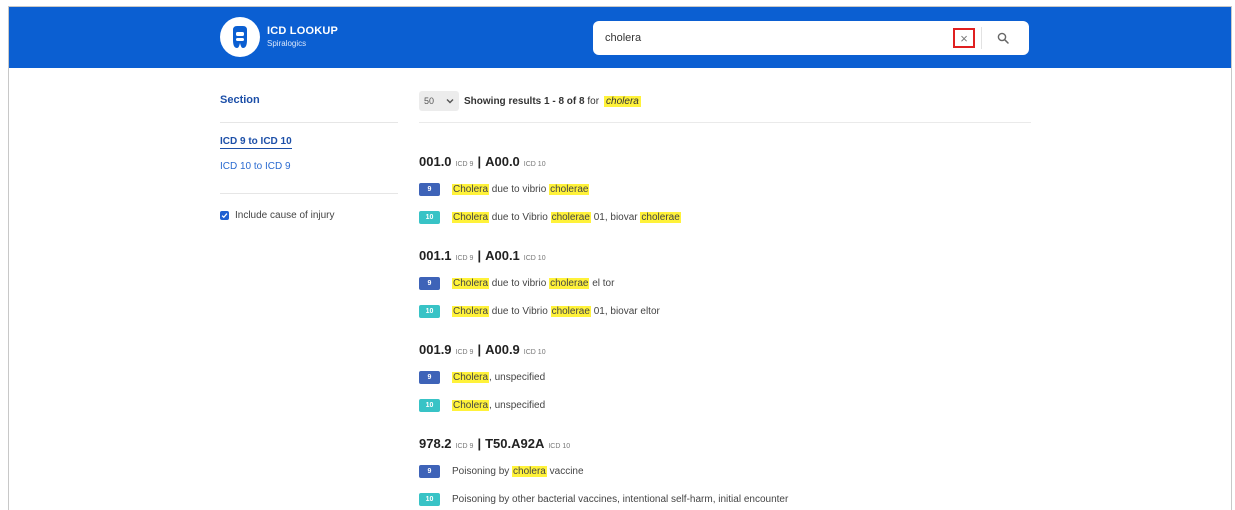 Image resolution: width=1235 pixels, height=510 pixels. What do you see at coordinates (303, 31) in the screenshot?
I see `brand-title: ICD LOOKUP` at bounding box center [303, 31].